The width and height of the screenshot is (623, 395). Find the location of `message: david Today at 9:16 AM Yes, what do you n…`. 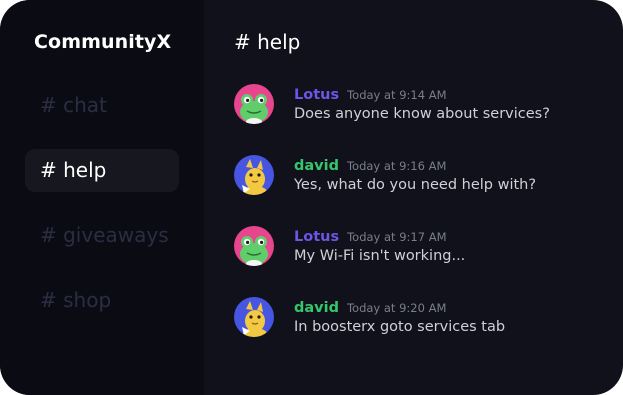

message: david Today at 9:16 AM Yes, what do you n… is located at coordinates (414, 177).